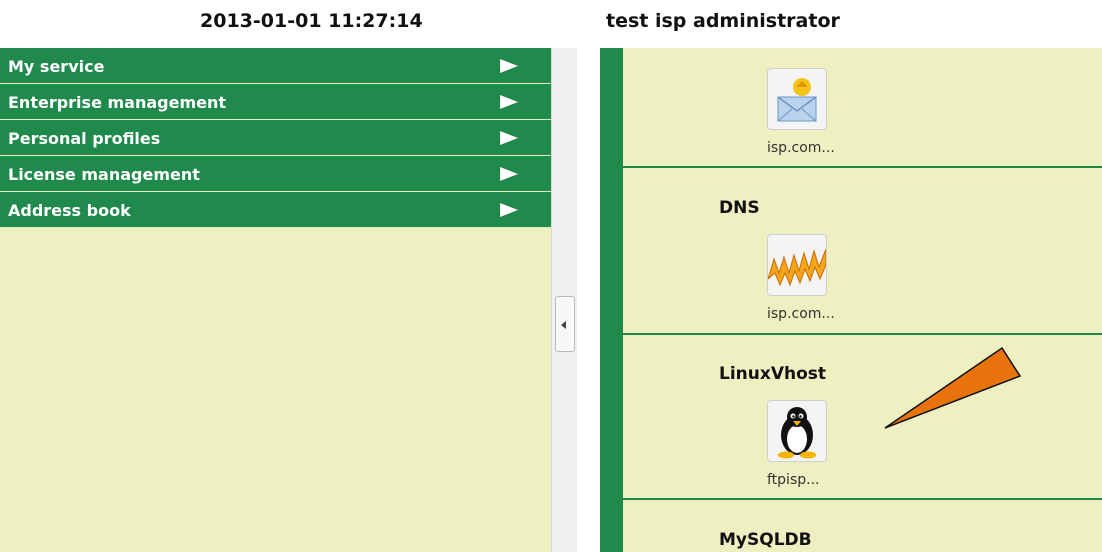 Image resolution: width=1102 pixels, height=552 pixels. What do you see at coordinates (275, 66) in the screenshot?
I see `sidebar-item-my-service: My service` at bounding box center [275, 66].